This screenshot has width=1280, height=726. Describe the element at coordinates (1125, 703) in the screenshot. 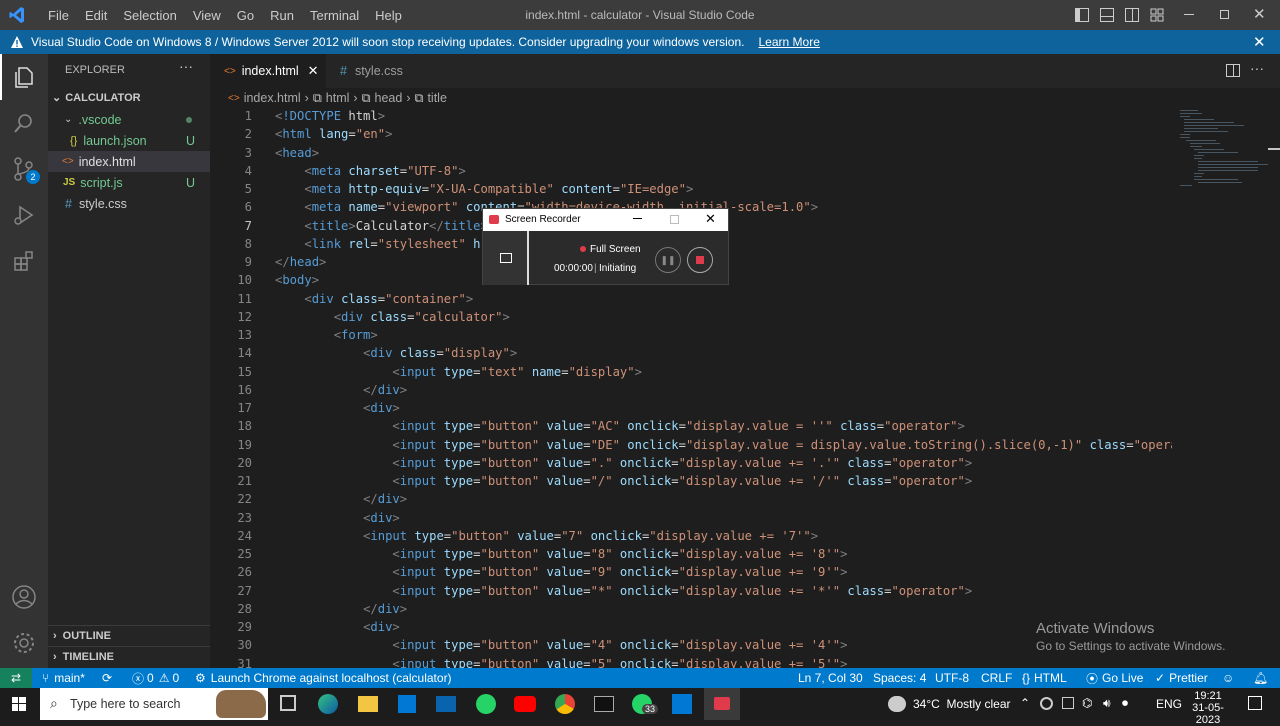

I see `wifi-icon: ⏺` at that location.